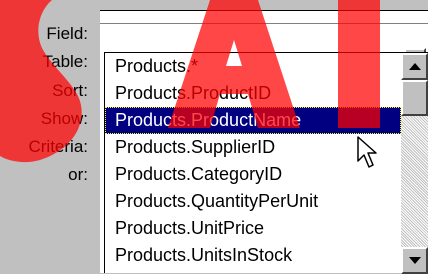 The height and width of the screenshot is (274, 428). I want to click on list-item: Products.ProductID, so click(253, 93).